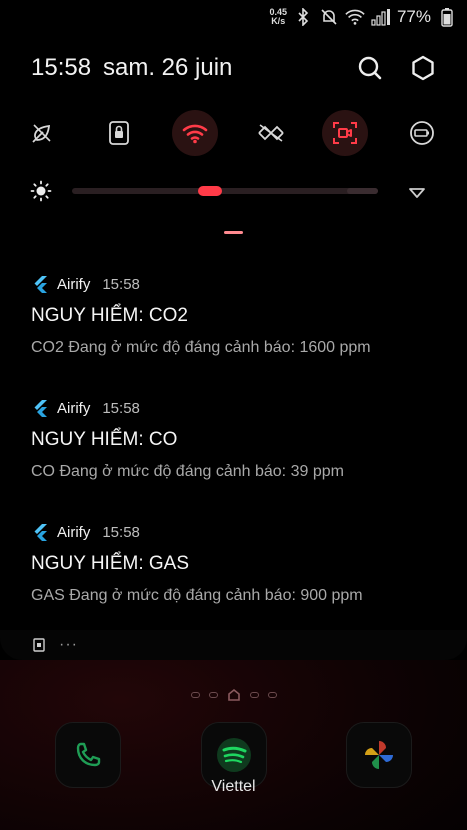 Image resolution: width=467 pixels, height=830 pixels. Describe the element at coordinates (209, 191) in the screenshot. I see `brightness-slider-thumb` at that location.